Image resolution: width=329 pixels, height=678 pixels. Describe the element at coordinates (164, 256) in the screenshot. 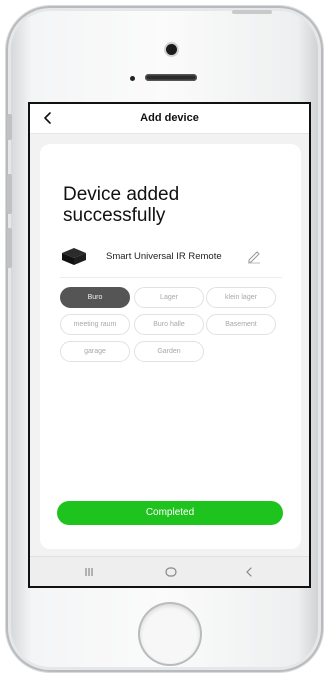

I see `device-name: Smart Universal IR Remote` at that location.